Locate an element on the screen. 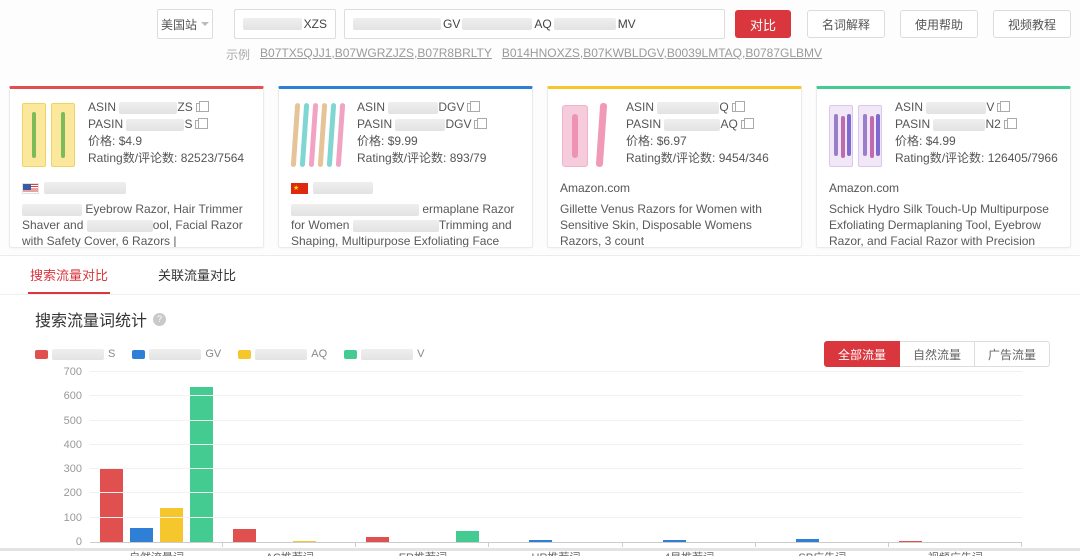 Image resolution: width=1080 pixels, height=556 pixels. tab-related-traffic-compare: 关联流量对比 is located at coordinates (197, 275).